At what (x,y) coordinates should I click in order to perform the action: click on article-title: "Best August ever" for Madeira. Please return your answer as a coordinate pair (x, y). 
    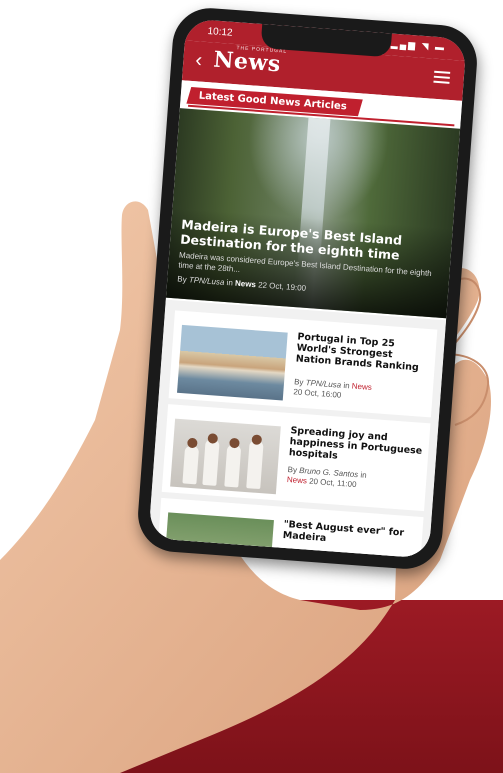
    Looking at the image, I should click on (349, 535).